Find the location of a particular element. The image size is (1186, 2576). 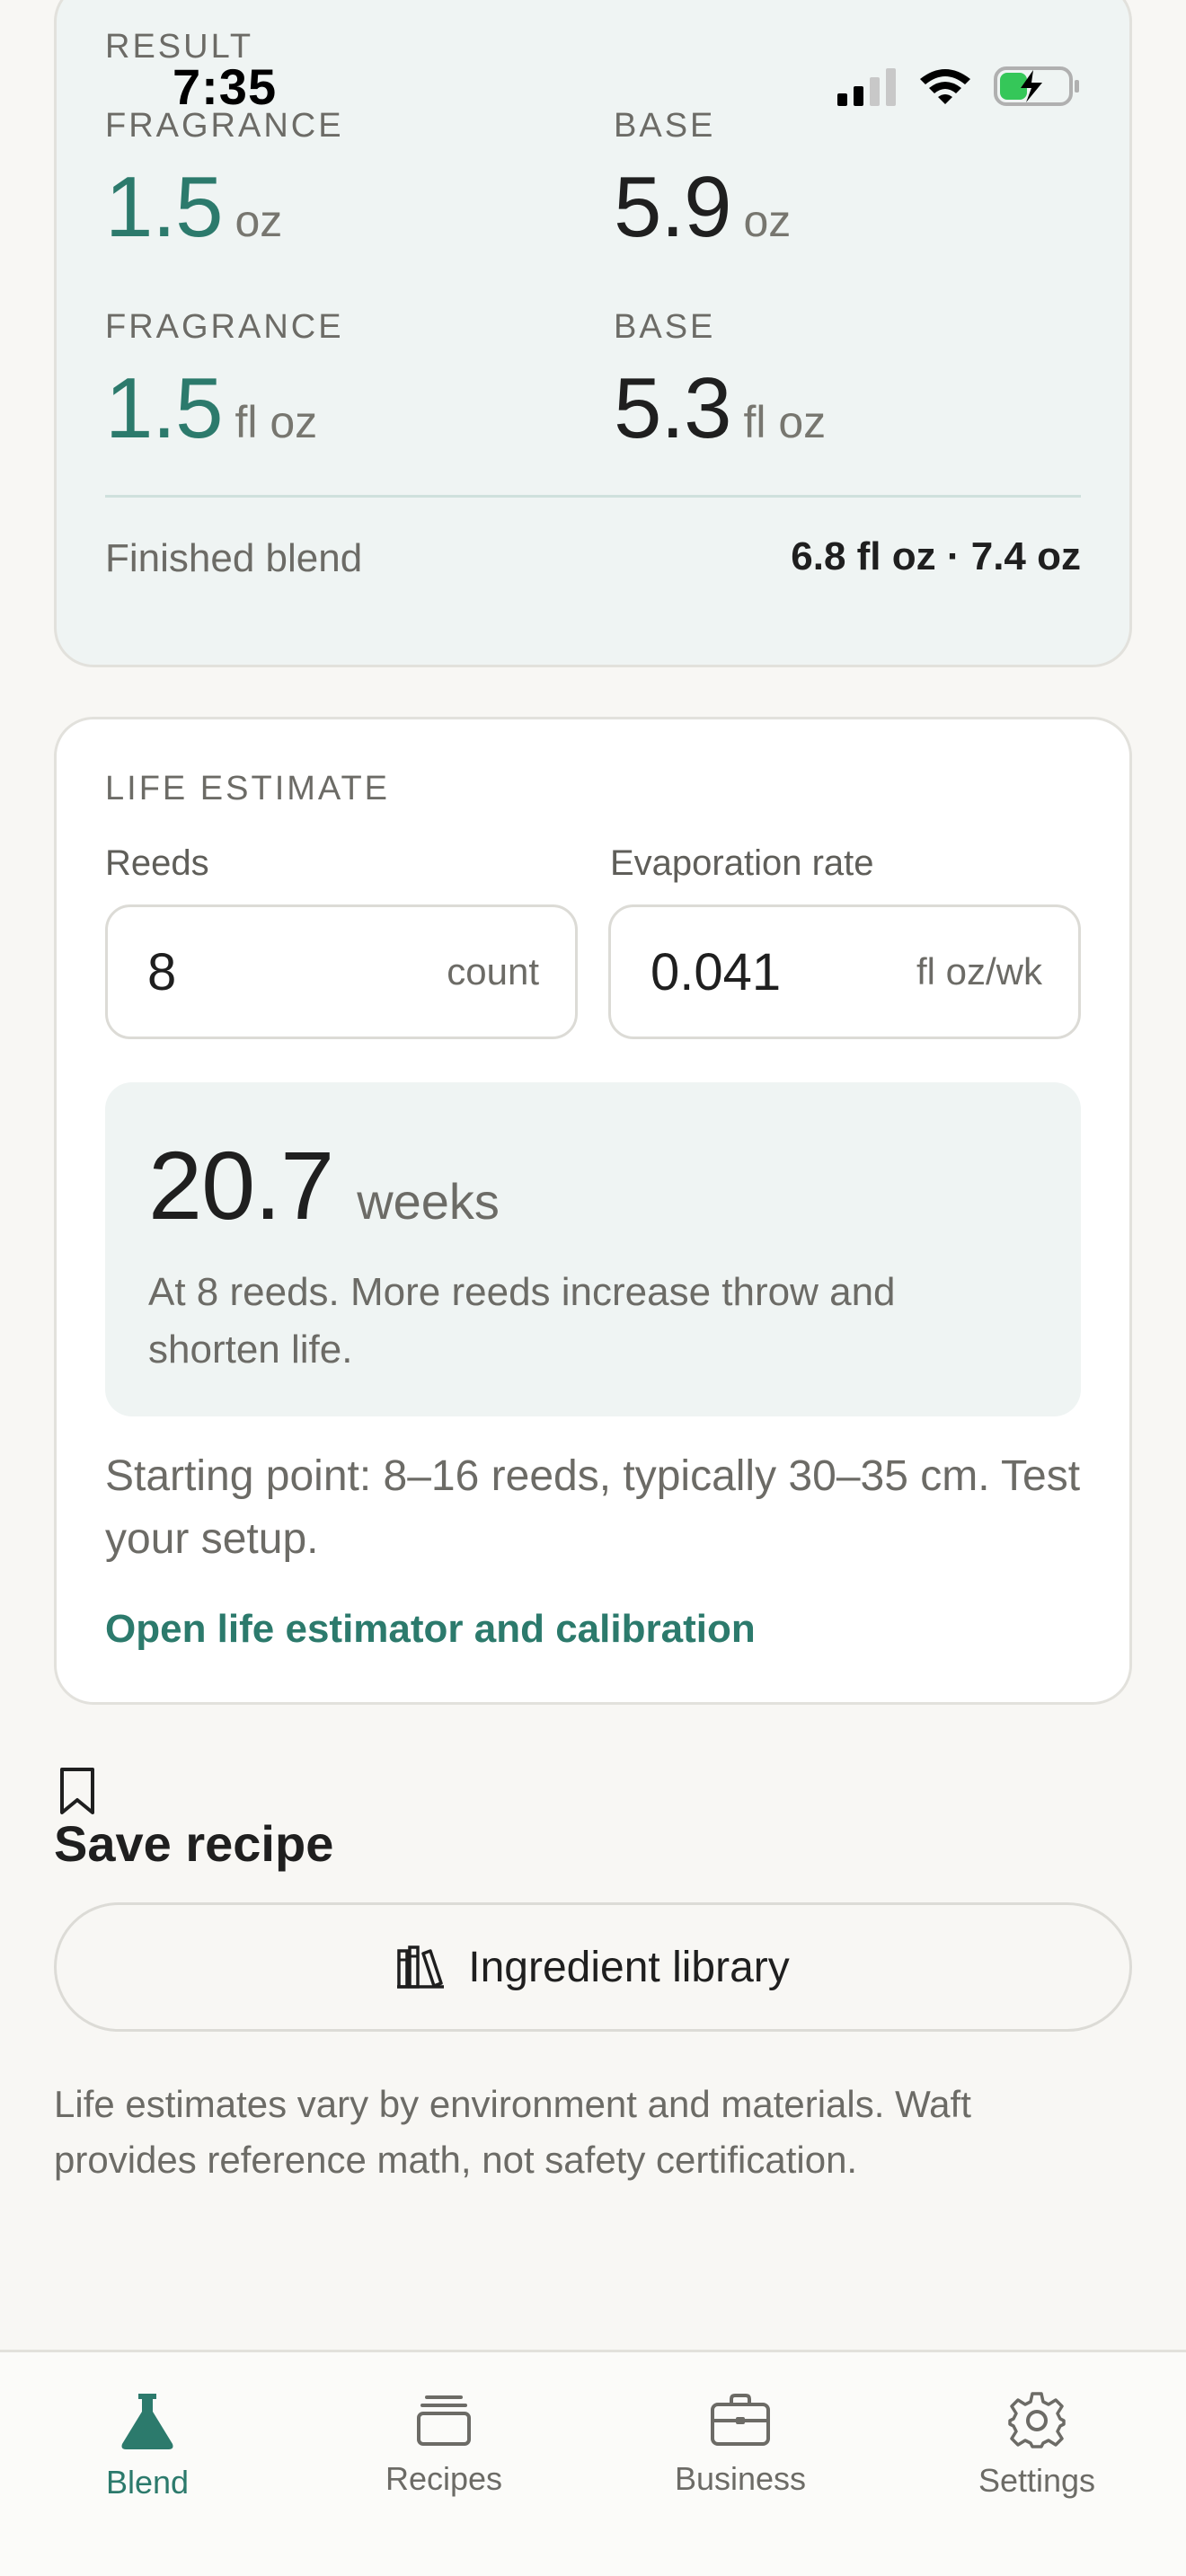

status-icons is located at coordinates (958, 86).